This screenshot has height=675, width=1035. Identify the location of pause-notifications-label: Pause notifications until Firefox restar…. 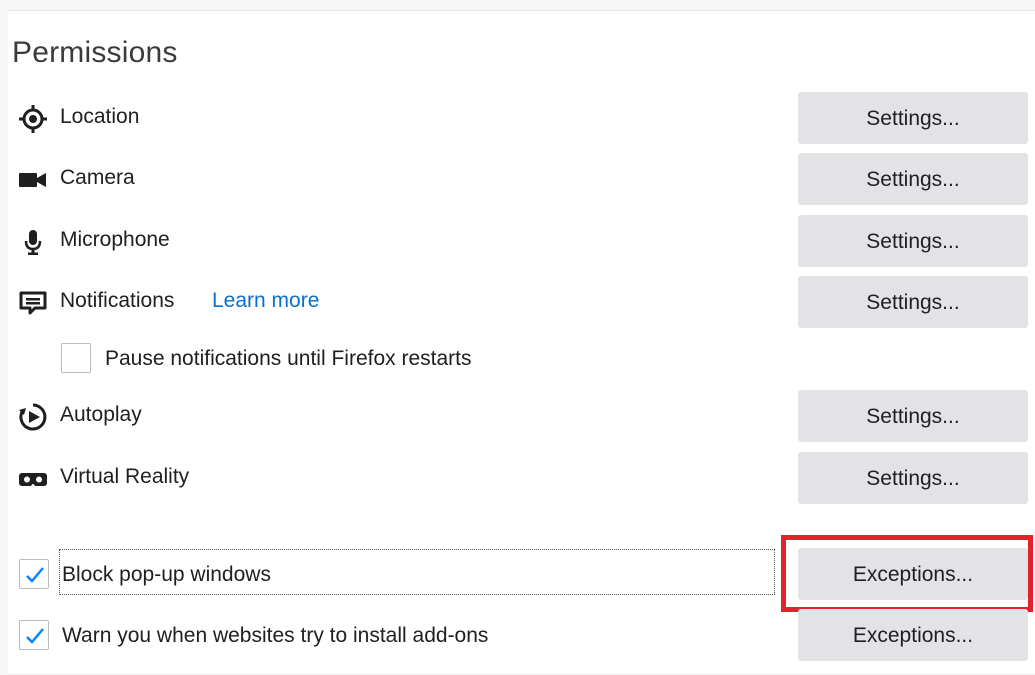
(288, 358).